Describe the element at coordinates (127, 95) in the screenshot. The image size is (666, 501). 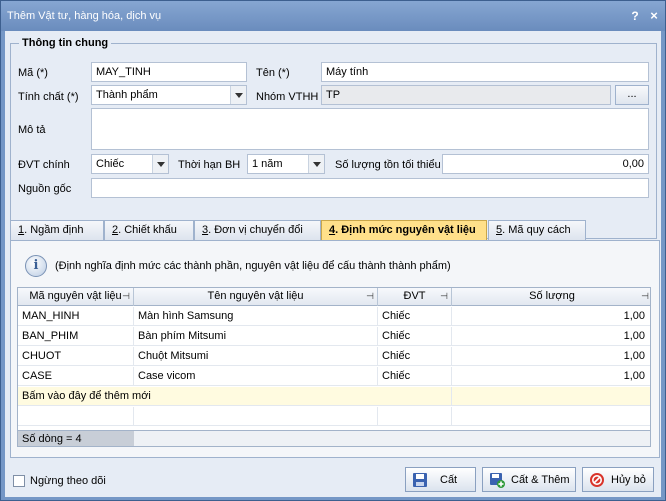
I see `tinhchat-value: Thành phẩm` at that location.